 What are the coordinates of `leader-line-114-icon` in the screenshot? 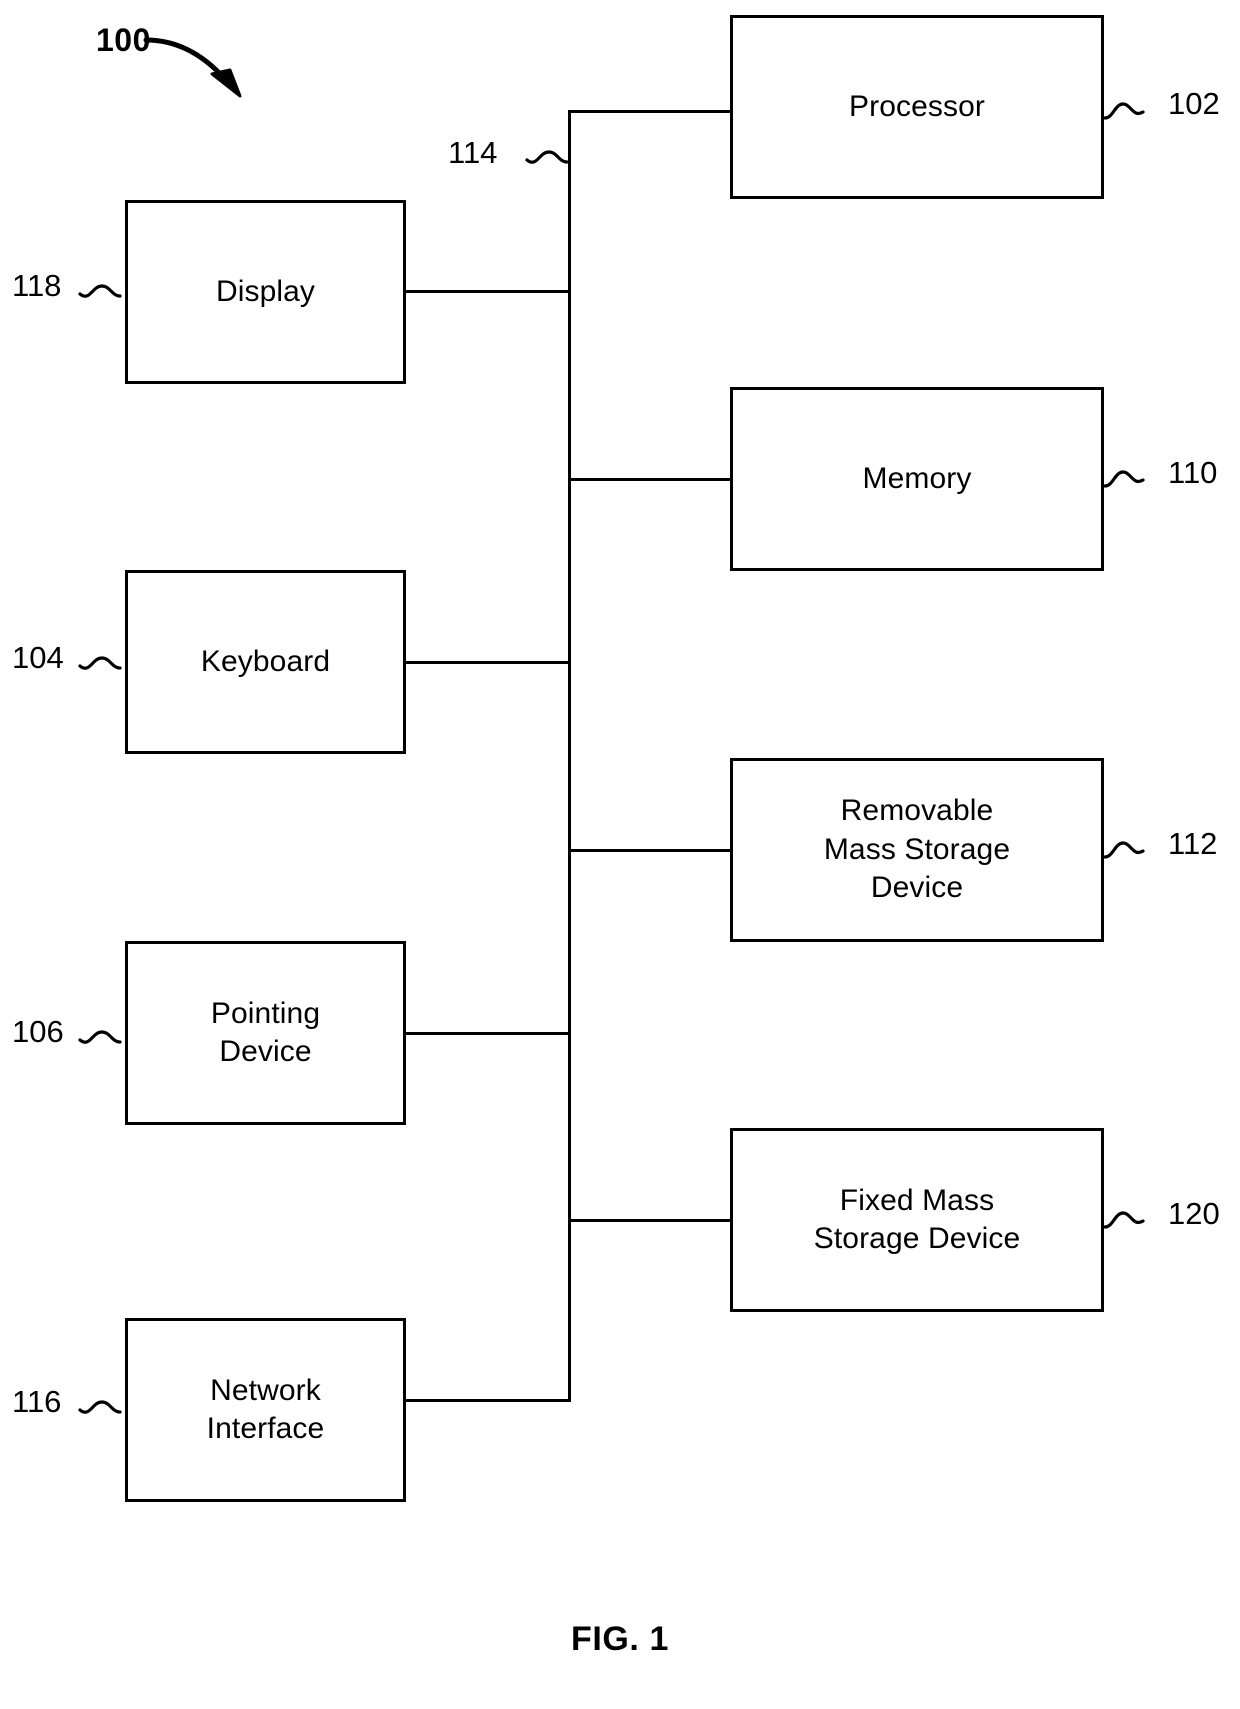 It's located at (554, 157).